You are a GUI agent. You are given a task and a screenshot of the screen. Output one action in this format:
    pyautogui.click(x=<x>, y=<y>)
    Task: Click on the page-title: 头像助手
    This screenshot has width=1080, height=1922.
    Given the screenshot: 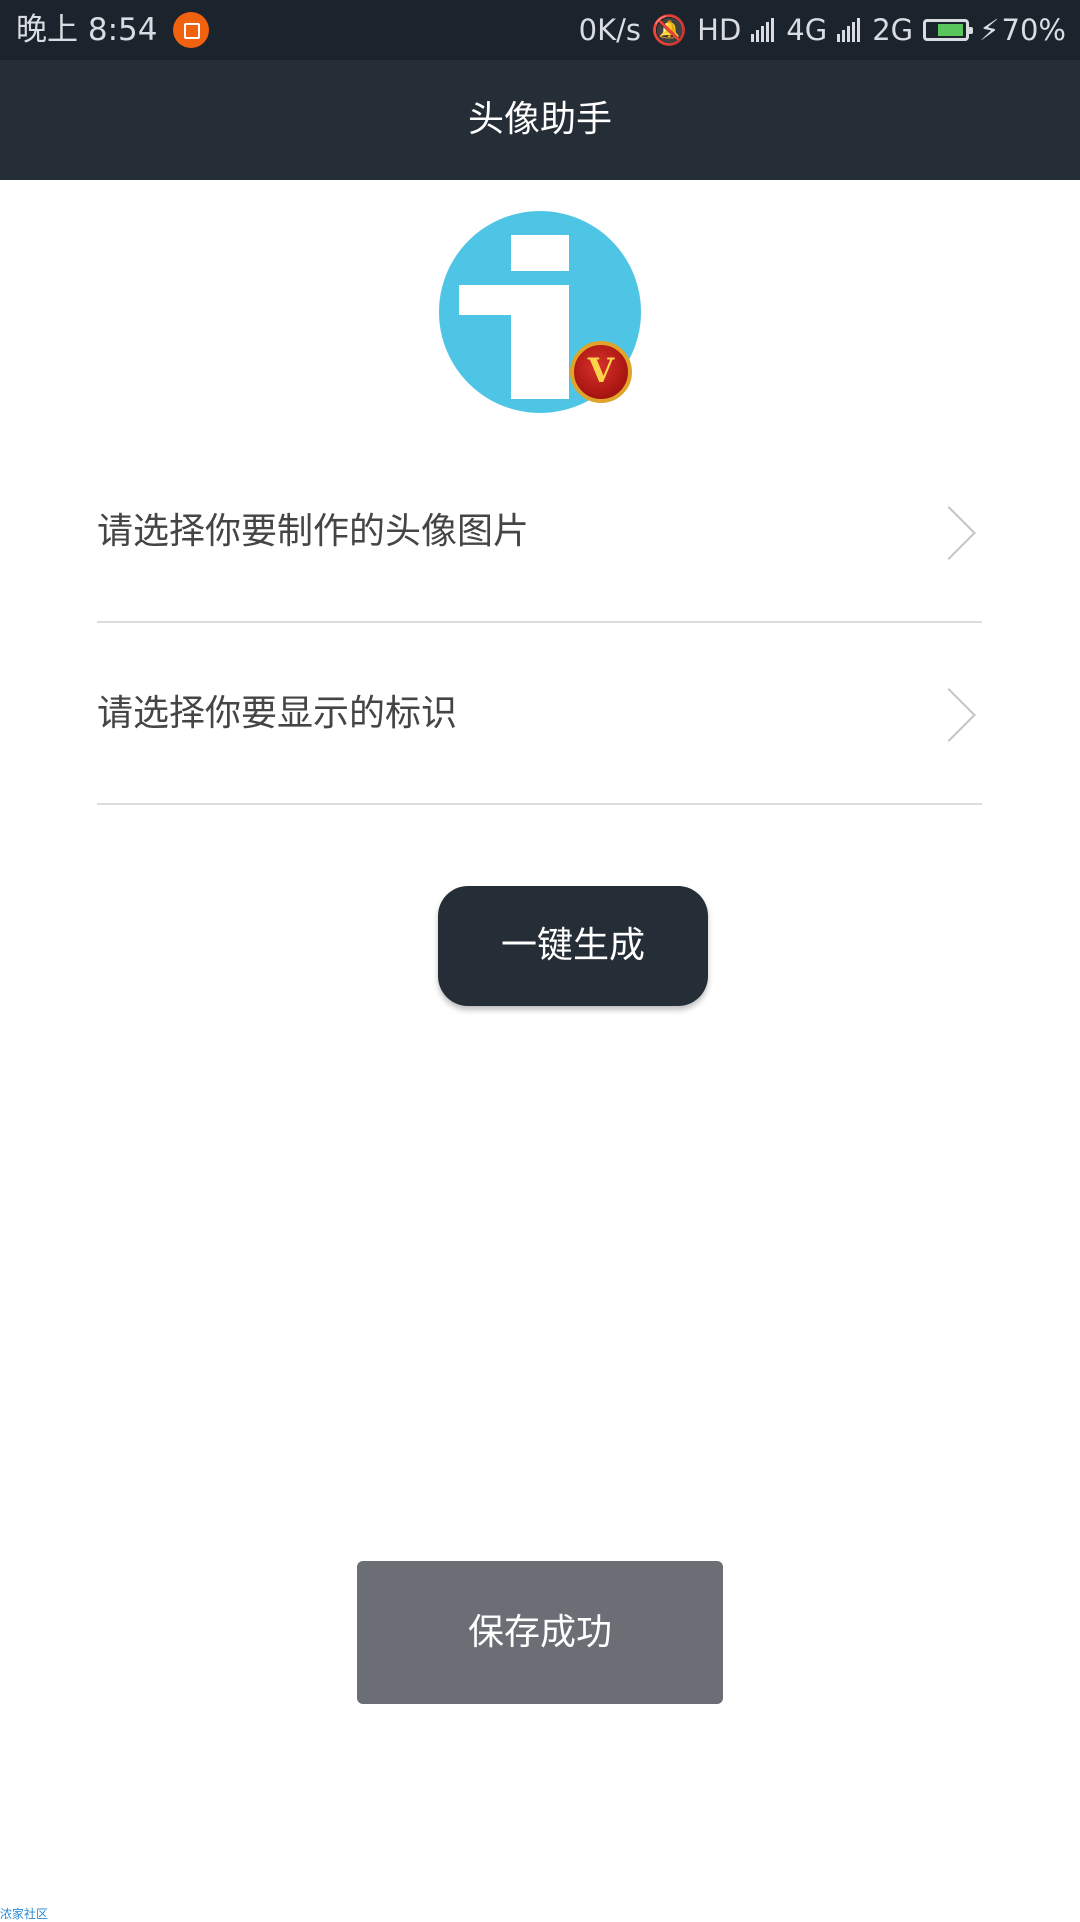 What is the action you would take?
    pyautogui.click(x=539, y=119)
    